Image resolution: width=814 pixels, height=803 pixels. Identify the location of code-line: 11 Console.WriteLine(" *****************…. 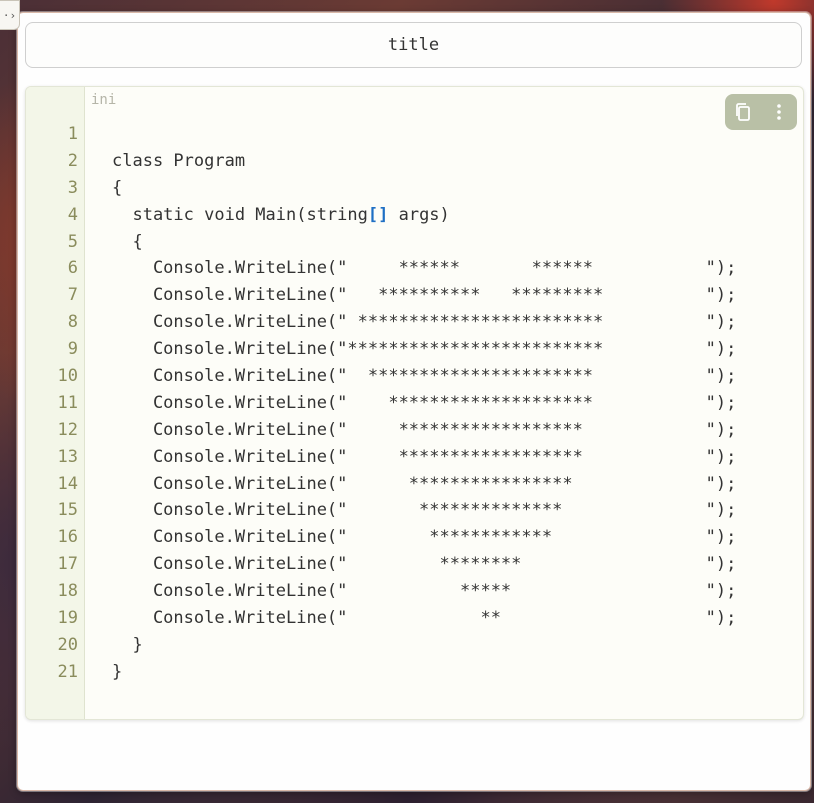
(414, 403).